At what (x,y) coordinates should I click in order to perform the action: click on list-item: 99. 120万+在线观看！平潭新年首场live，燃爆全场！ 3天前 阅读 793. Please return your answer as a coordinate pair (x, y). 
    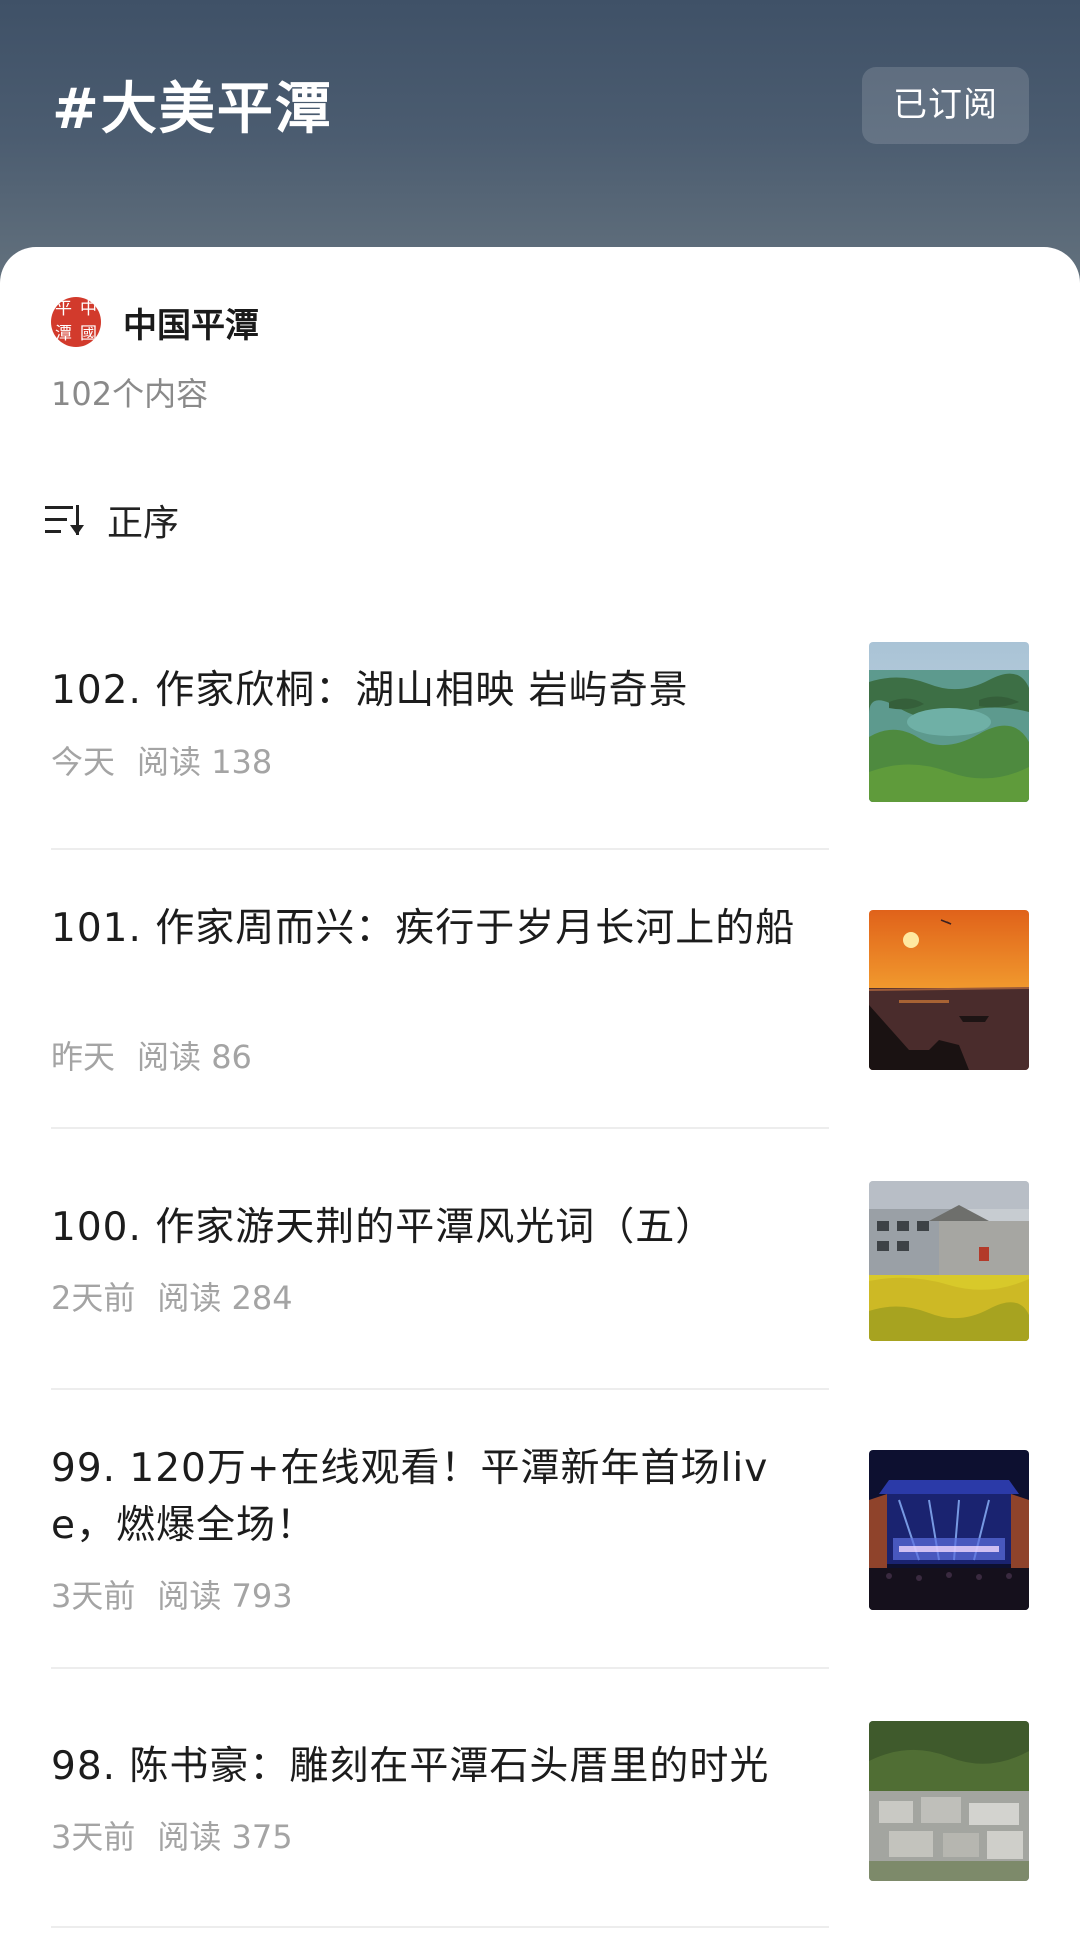
    Looking at the image, I should click on (540, 1540).